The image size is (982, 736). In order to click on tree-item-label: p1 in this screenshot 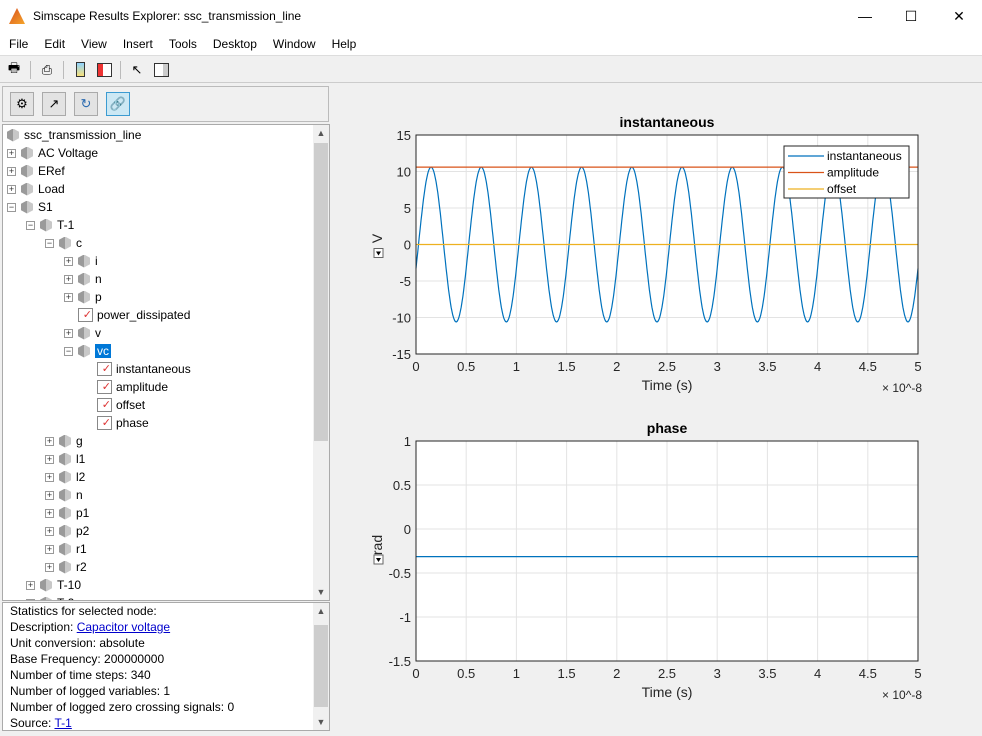, I will do `click(83, 513)`.